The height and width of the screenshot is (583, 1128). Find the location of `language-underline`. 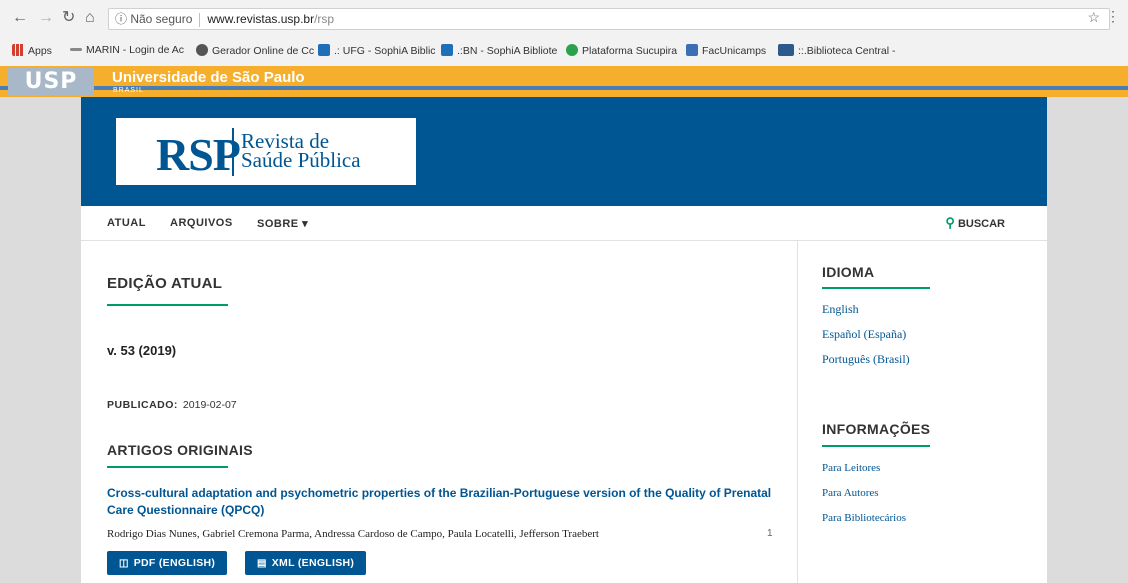

language-underline is located at coordinates (876, 288).